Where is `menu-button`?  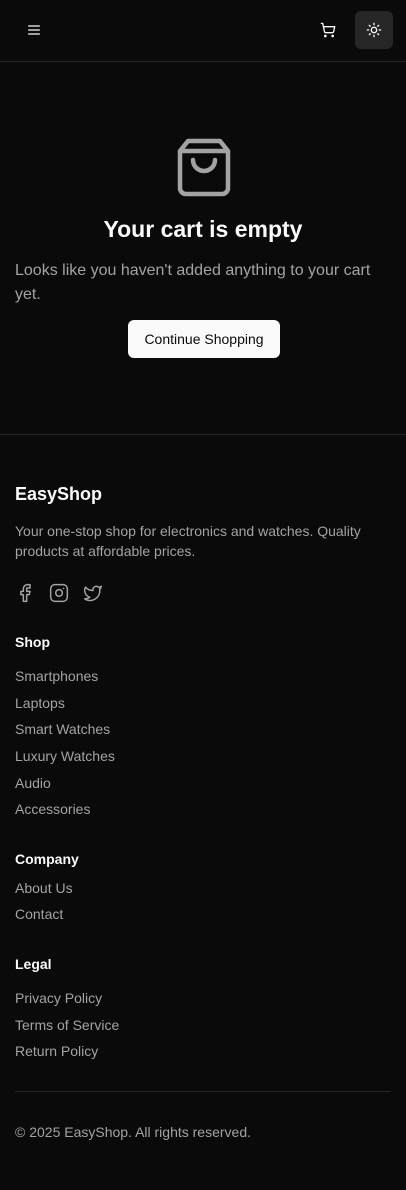 menu-button is located at coordinates (34, 30).